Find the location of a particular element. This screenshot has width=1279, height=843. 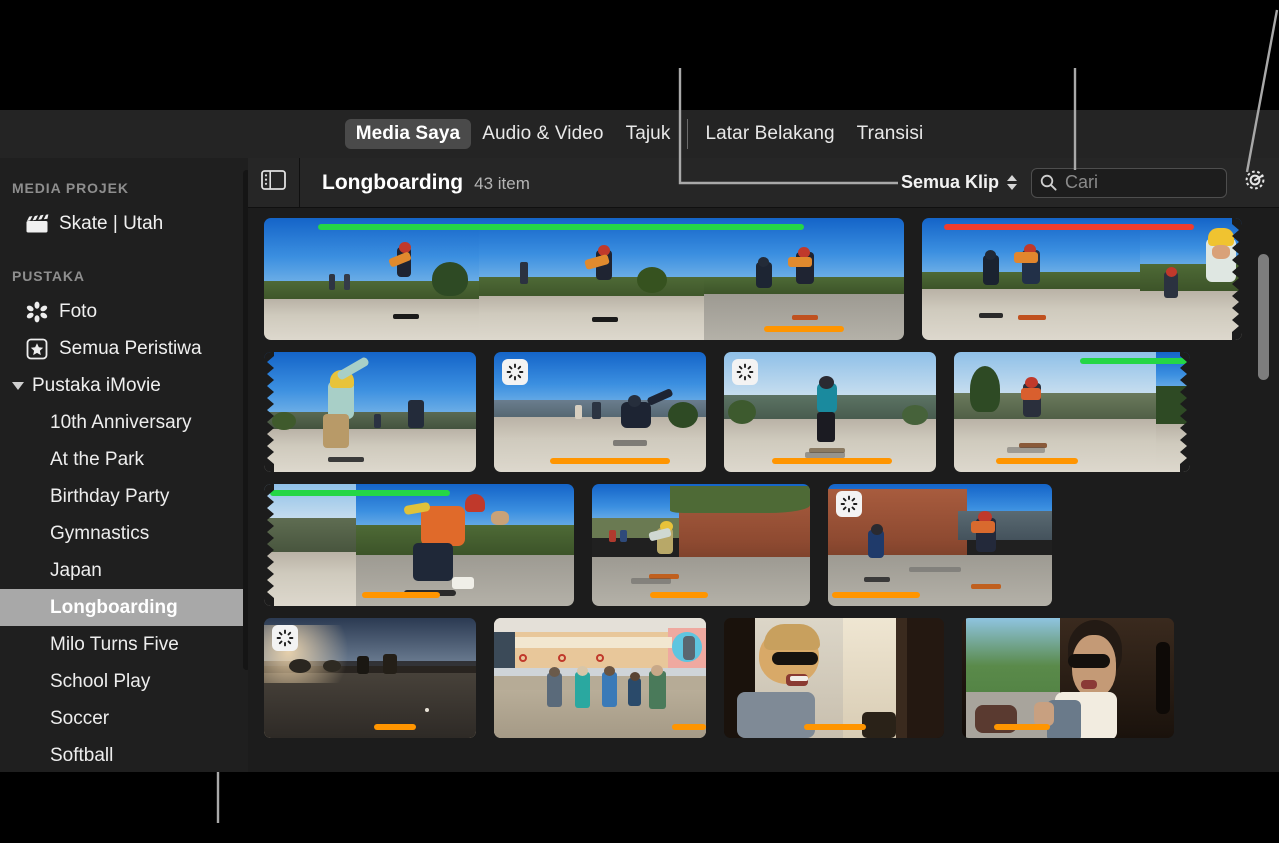

gear-icon is located at coordinates (1255, 182).